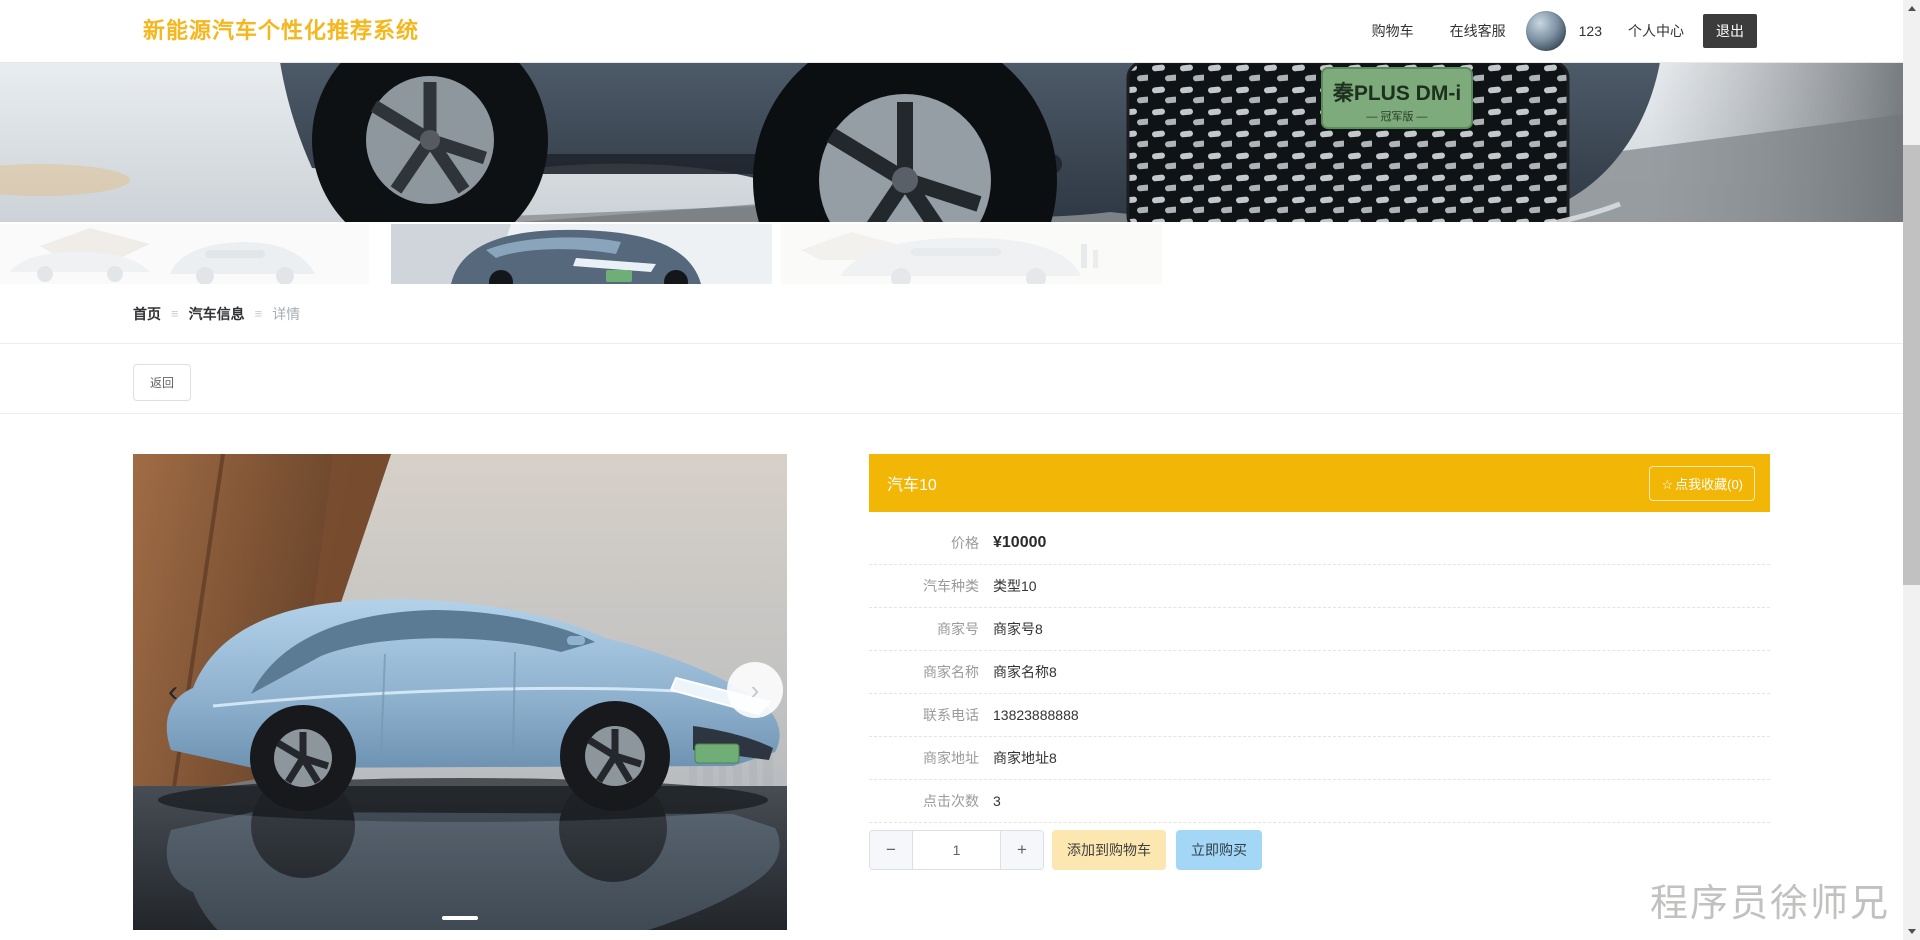  What do you see at coordinates (965, 543) in the screenshot?
I see `attribute-label: 价格` at bounding box center [965, 543].